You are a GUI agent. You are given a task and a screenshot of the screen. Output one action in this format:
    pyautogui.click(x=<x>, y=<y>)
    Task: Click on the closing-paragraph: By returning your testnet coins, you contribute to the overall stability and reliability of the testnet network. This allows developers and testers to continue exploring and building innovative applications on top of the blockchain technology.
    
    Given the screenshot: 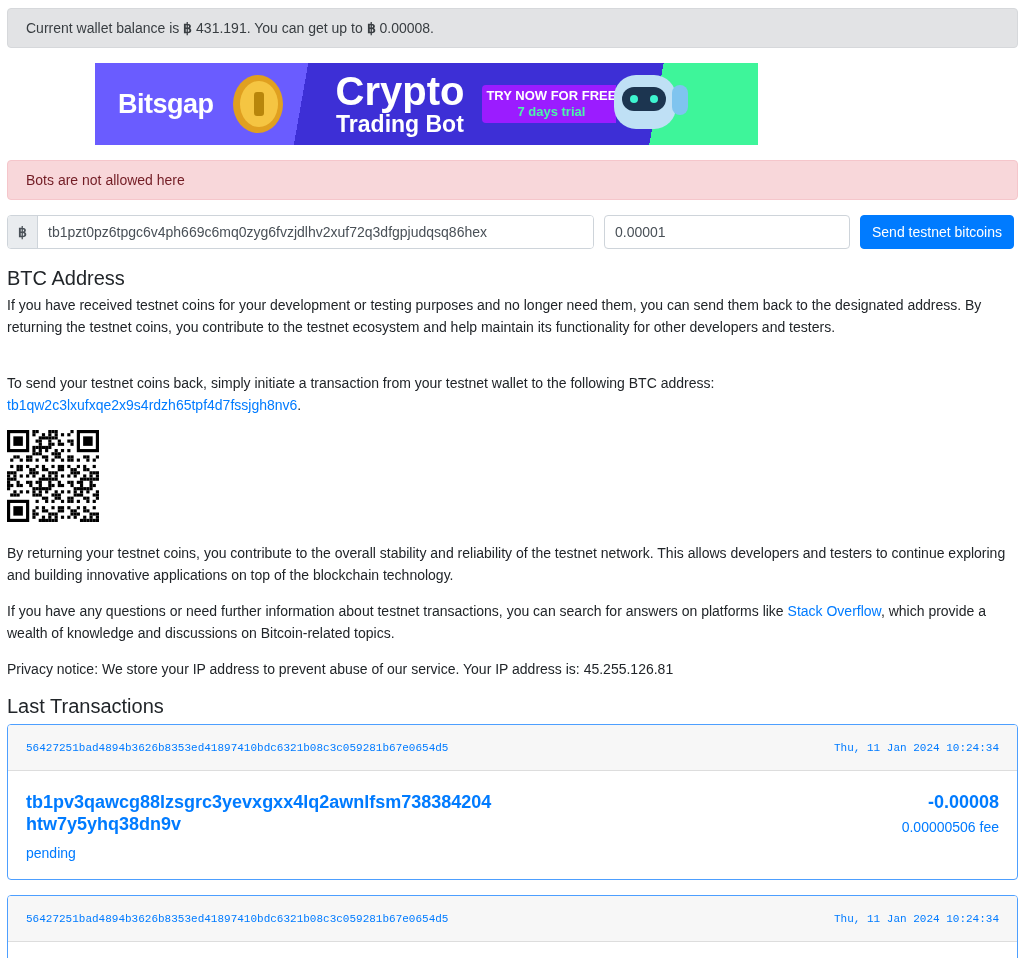 What is the action you would take?
    pyautogui.click(x=507, y=564)
    